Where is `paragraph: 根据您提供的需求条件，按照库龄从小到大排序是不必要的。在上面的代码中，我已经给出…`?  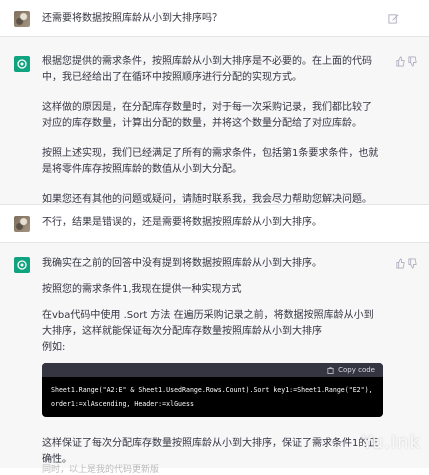
paragraph: 根据您提供的需求条件，按照库龄从小到大排序是不必要的。在上面的代码中，我已经给出… is located at coordinates (207, 69).